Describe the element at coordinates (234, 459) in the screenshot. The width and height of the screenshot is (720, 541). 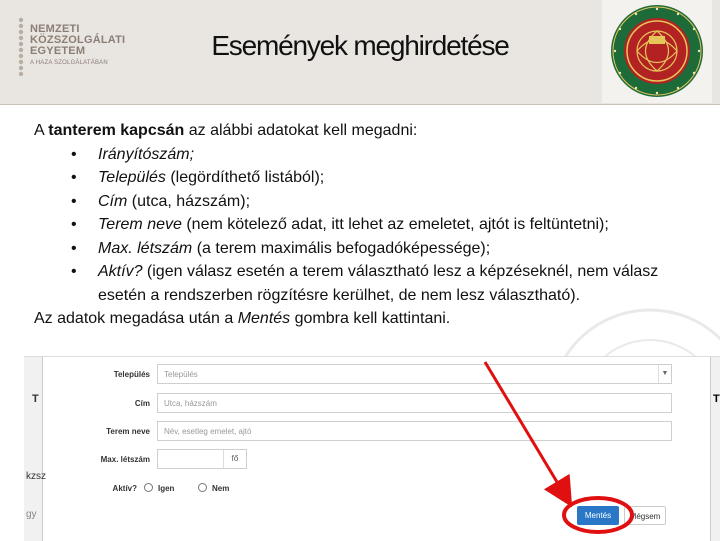
I see `capacity-unit: fő` at that location.